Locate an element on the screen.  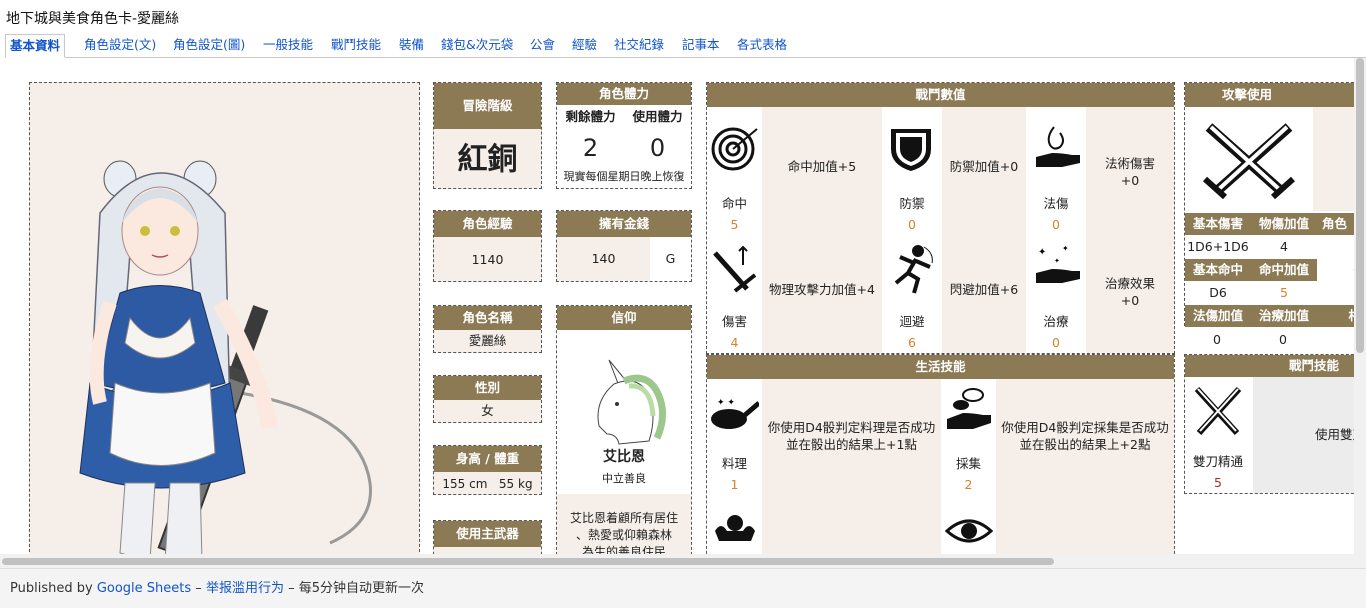
heal-cell: ✦ ✦ ✦ 治療 0 is located at coordinates (1056, 290).